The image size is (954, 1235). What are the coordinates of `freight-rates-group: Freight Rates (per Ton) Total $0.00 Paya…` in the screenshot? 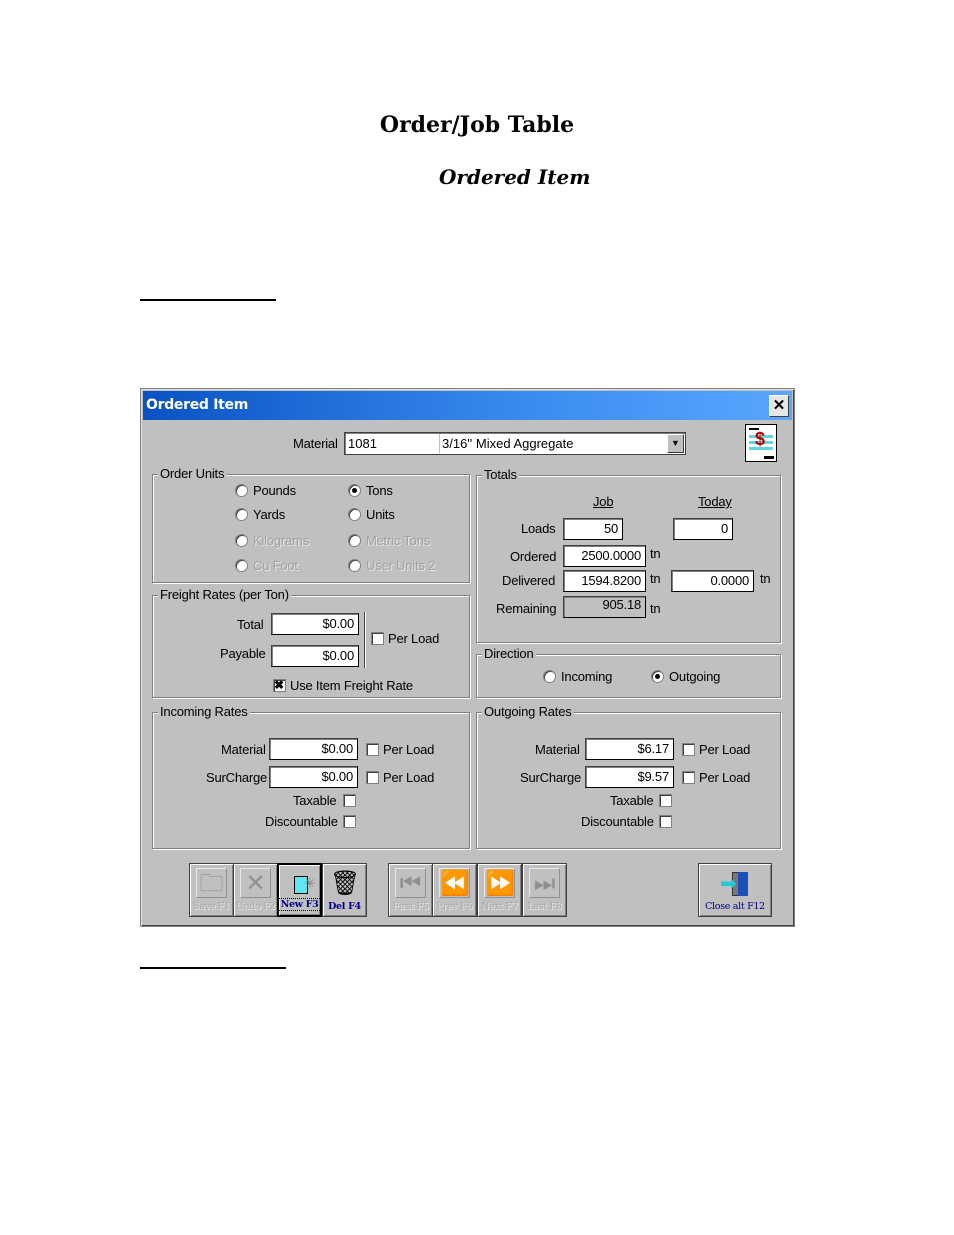 It's located at (311, 642).